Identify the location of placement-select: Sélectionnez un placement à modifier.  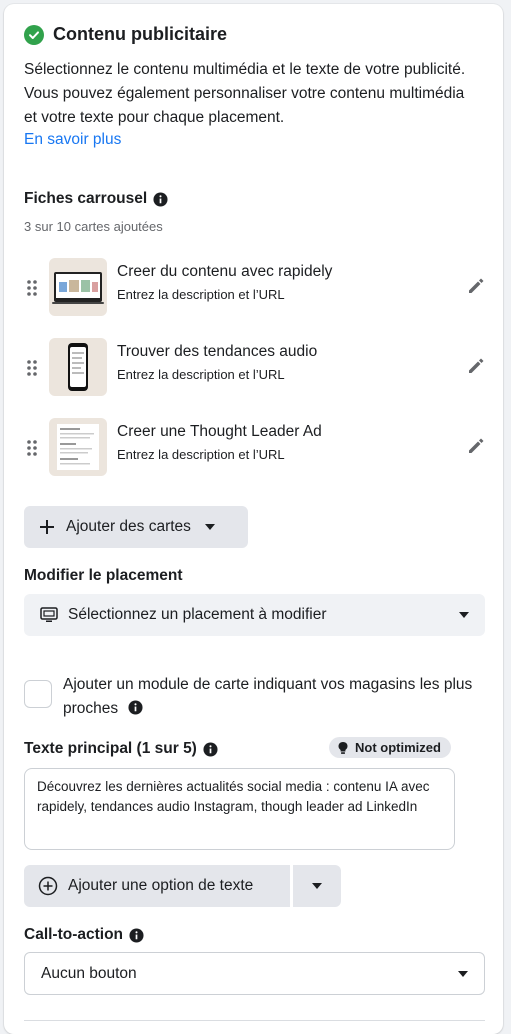
(254, 615).